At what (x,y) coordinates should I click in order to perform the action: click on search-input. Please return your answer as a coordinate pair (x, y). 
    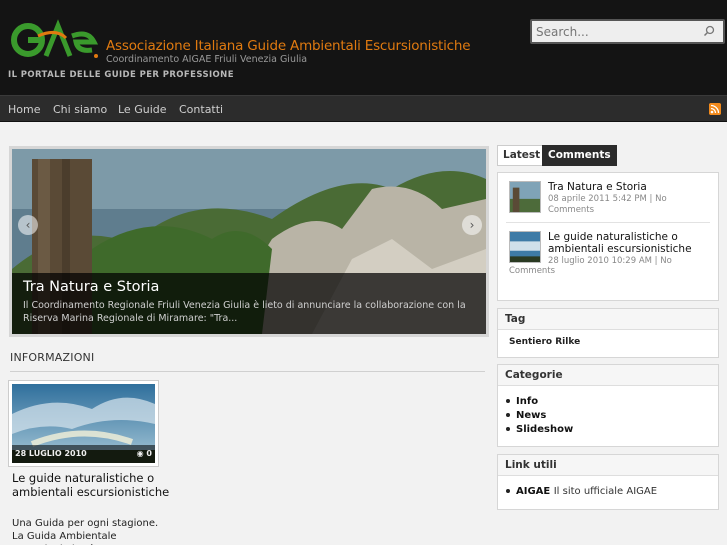
    Looking at the image, I should click on (616, 32).